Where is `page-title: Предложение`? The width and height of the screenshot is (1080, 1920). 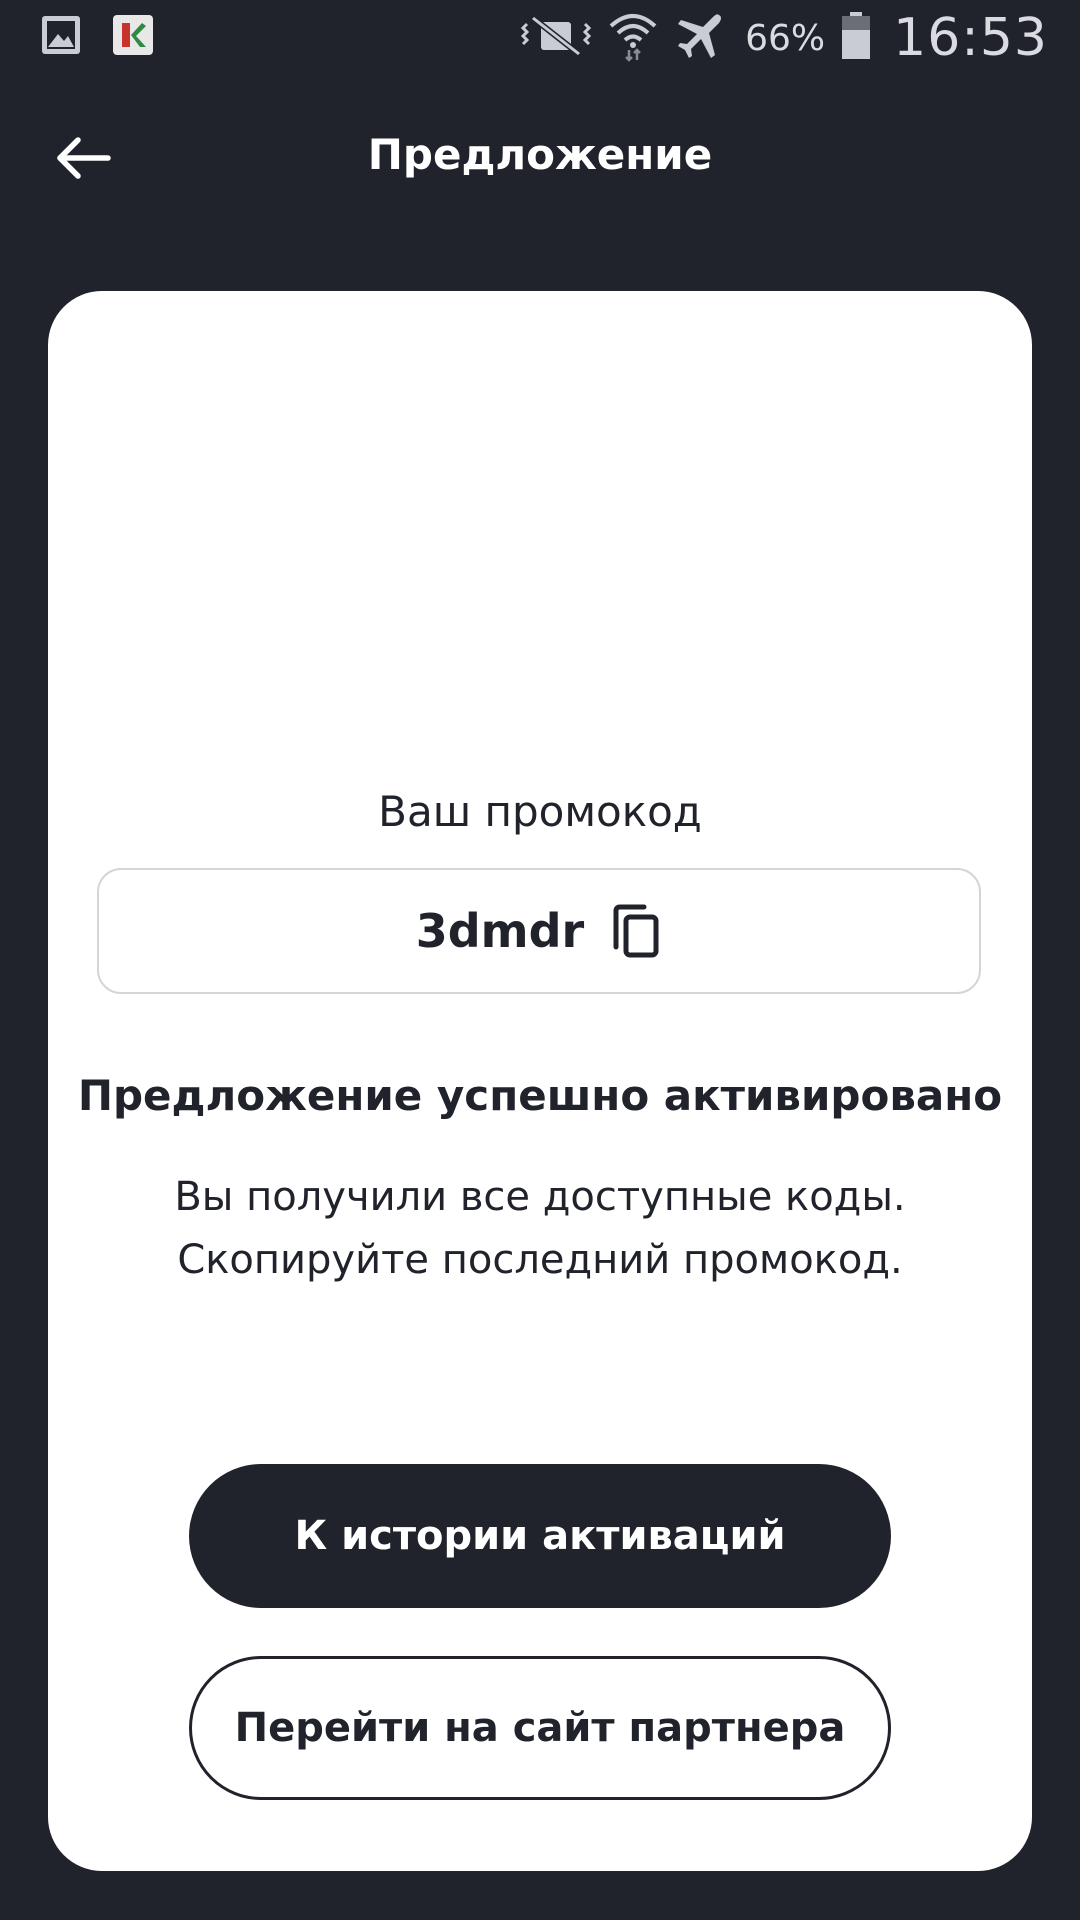
page-title: Предложение is located at coordinates (540, 154).